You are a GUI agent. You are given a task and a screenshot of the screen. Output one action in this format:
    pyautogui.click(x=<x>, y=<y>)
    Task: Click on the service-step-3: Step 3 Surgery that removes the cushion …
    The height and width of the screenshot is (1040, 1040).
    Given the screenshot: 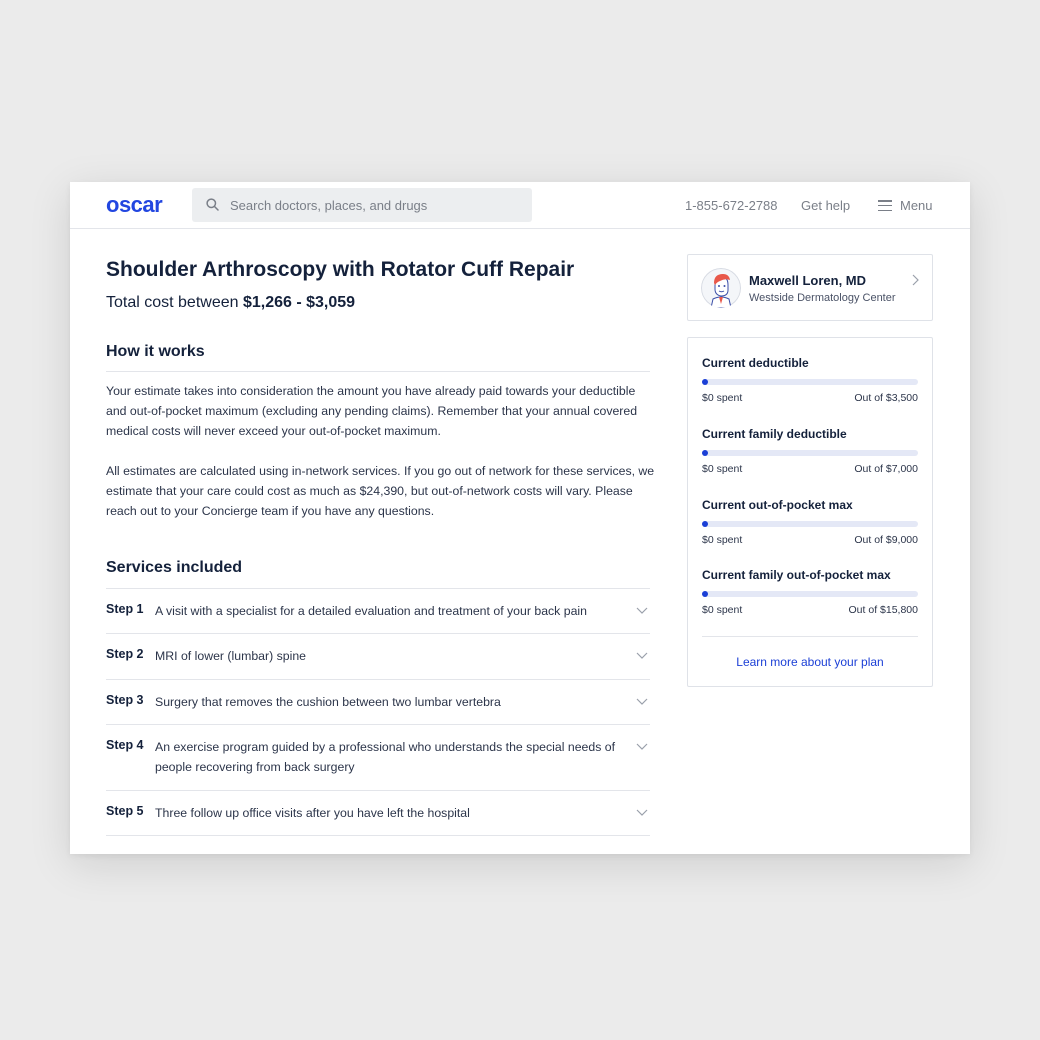 What is the action you would take?
    pyautogui.click(x=378, y=702)
    